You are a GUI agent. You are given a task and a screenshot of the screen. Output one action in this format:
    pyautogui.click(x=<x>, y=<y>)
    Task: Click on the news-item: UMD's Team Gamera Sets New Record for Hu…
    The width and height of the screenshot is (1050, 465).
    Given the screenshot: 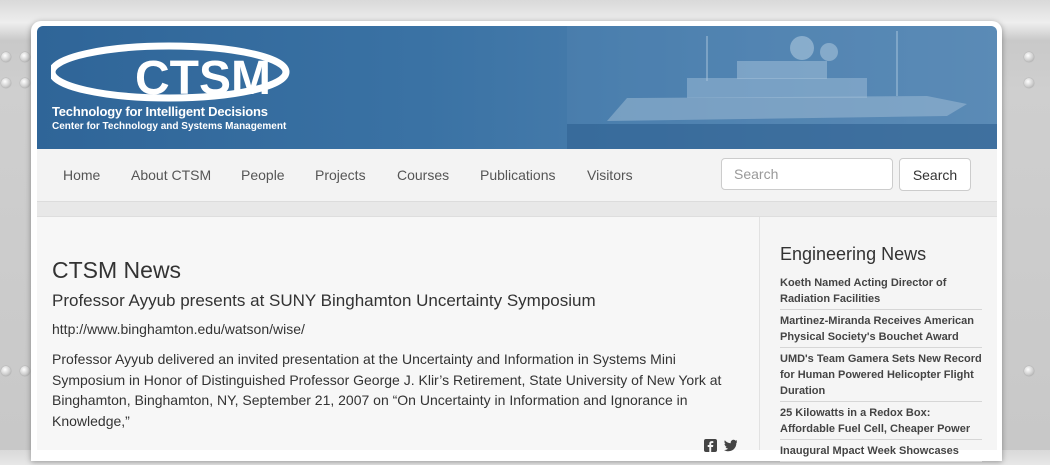 What is the action you would take?
    pyautogui.click(x=881, y=376)
    